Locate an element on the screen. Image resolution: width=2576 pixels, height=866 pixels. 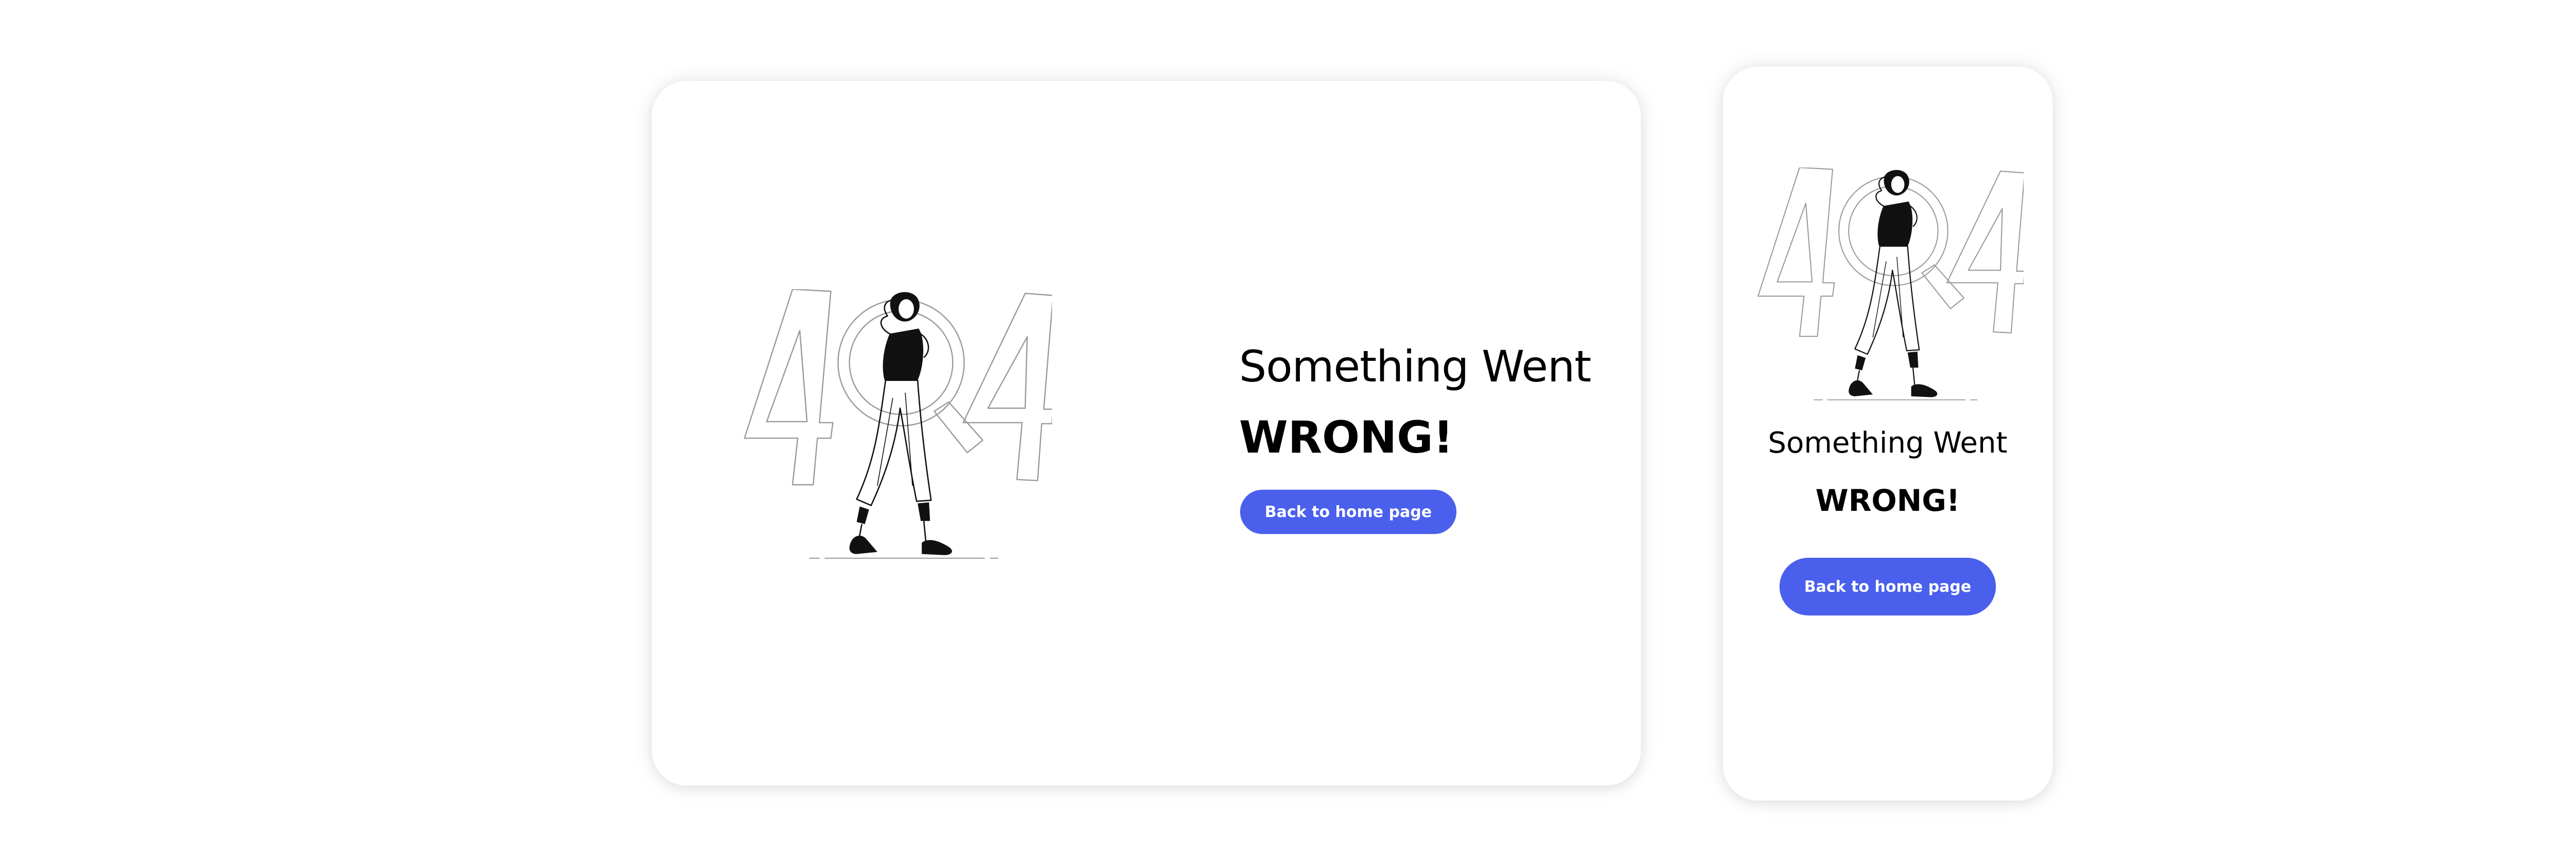
mobile-error-card: Something Went WRONG! Back to home page is located at coordinates (1888, 433).